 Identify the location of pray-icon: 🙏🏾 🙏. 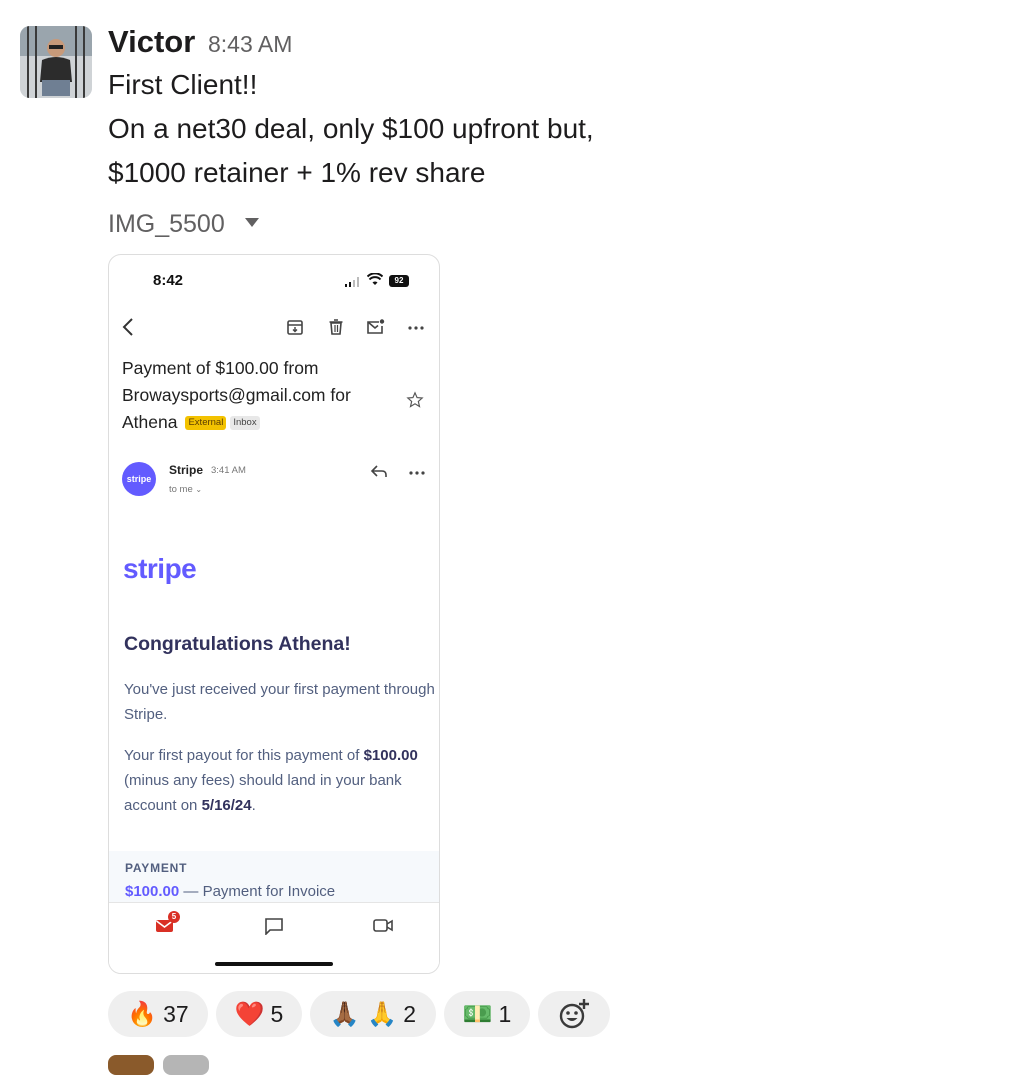
(363, 1014).